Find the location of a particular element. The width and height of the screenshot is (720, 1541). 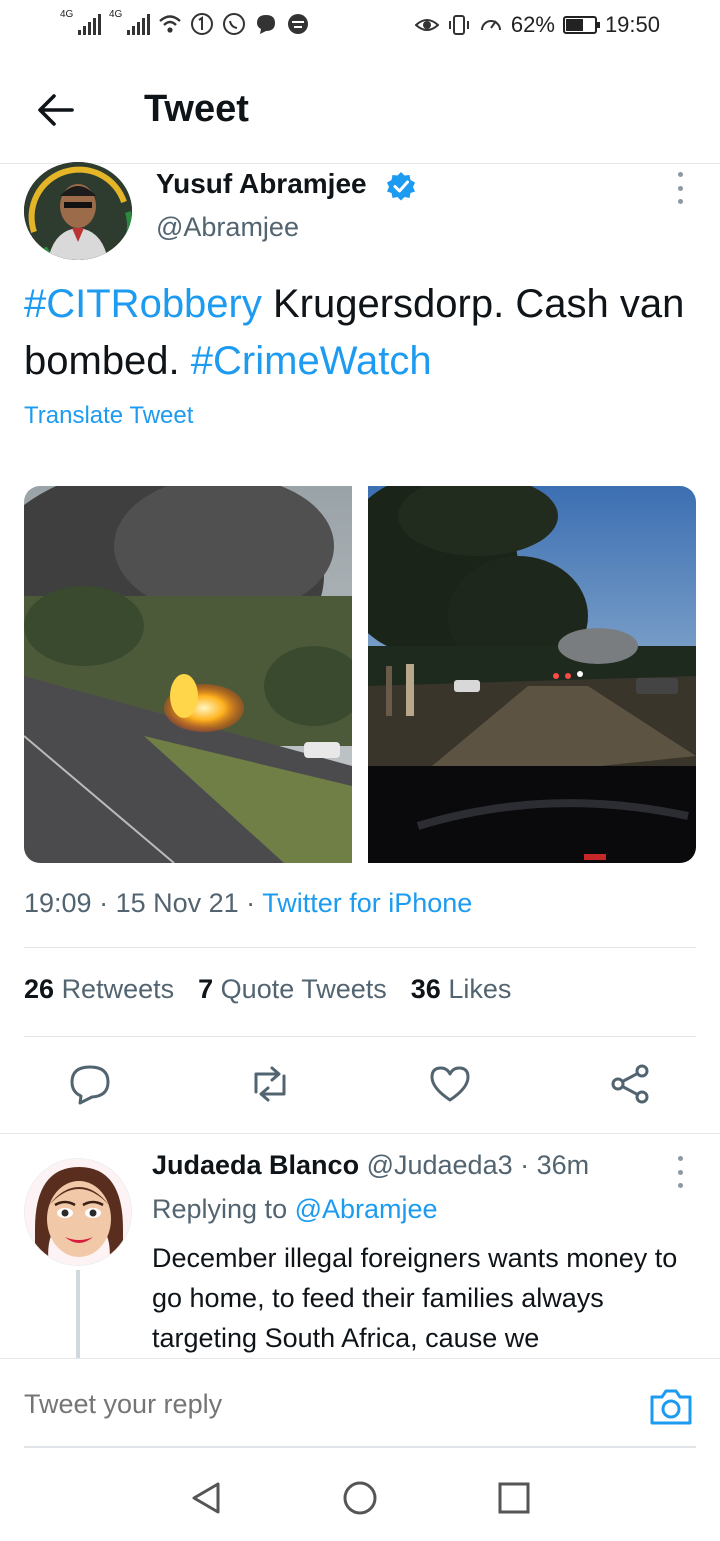

mention-link: @Abramjee is located at coordinates (366, 1209).